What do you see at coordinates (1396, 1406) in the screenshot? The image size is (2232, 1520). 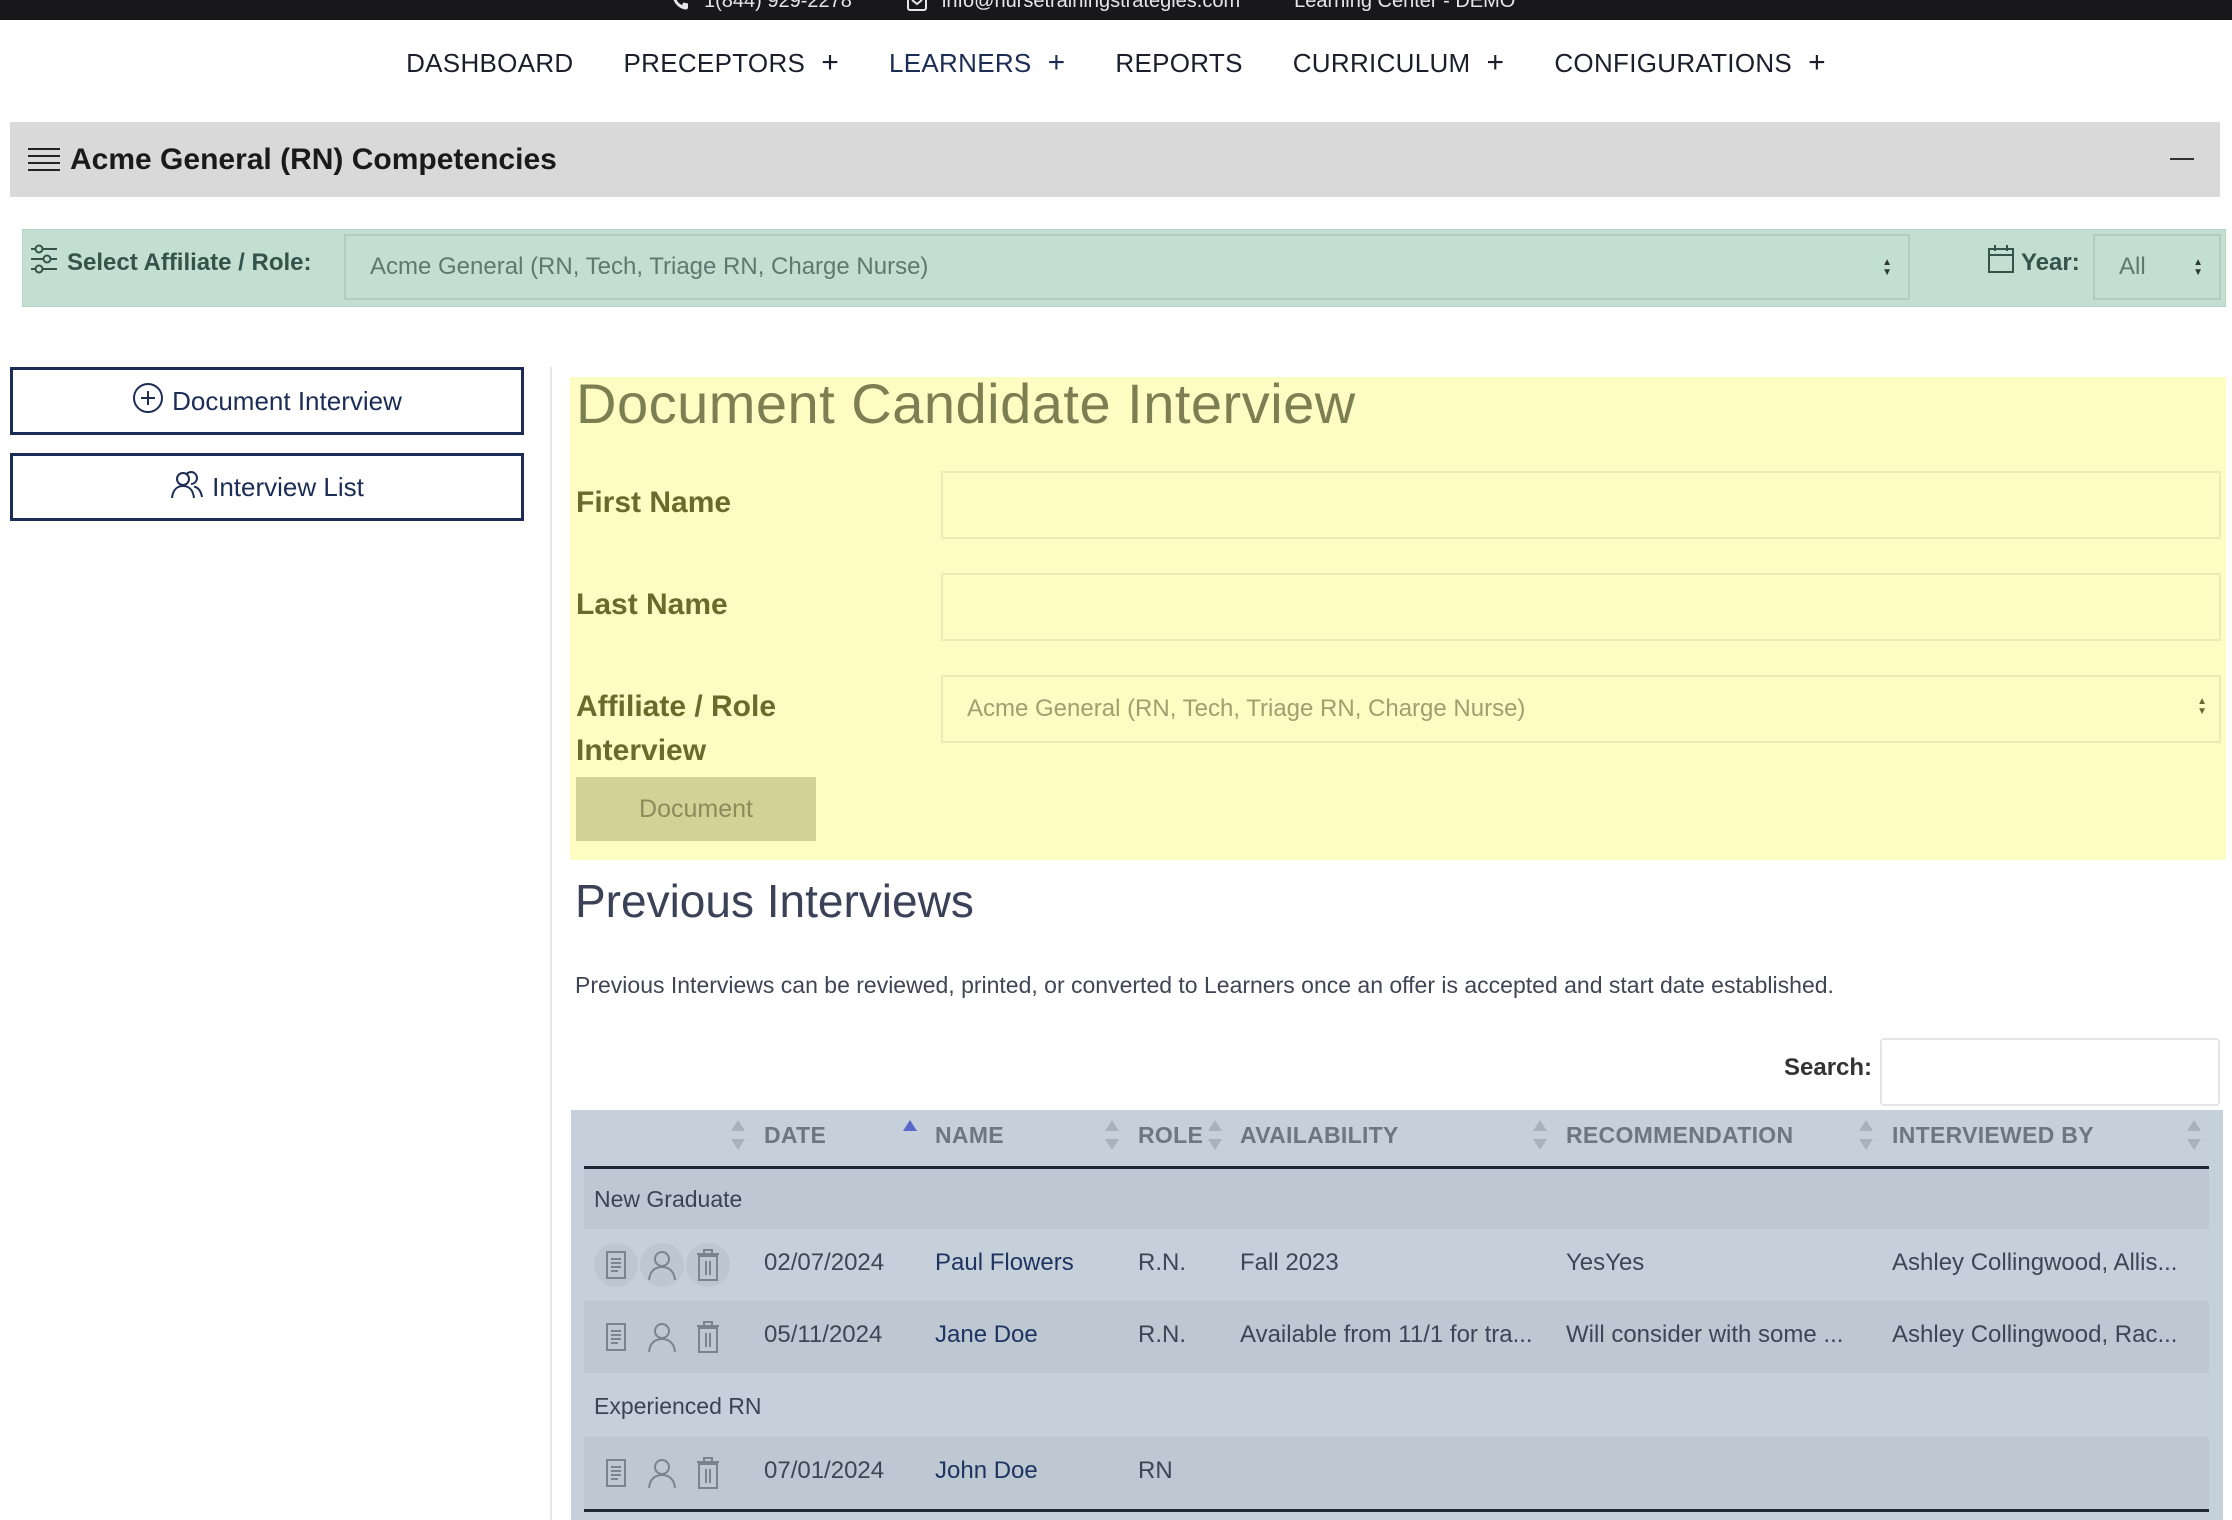 I see `group-row-experienced-rn: Experienced RN` at bounding box center [1396, 1406].